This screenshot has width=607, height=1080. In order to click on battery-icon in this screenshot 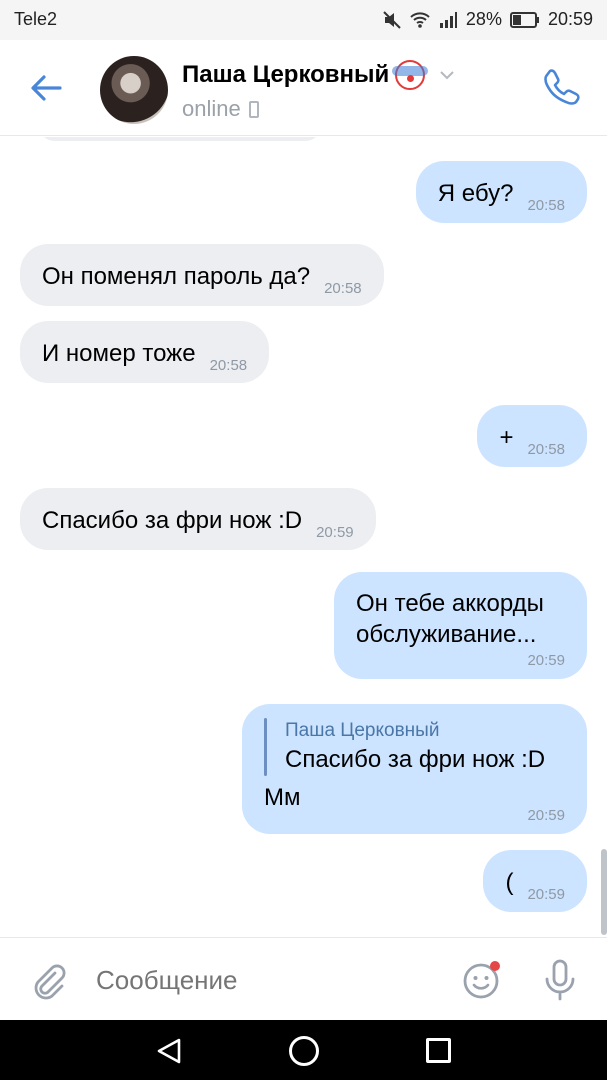, I will do `click(524, 19)`.